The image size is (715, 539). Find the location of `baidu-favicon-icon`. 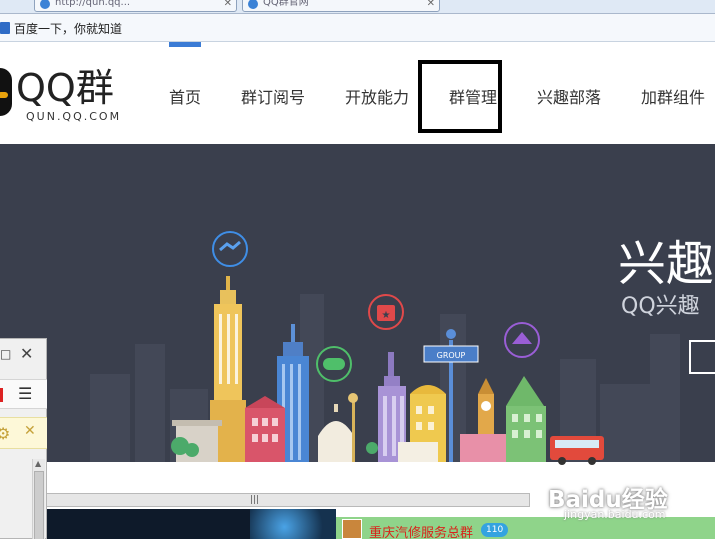

baidu-favicon-icon is located at coordinates (5, 28).